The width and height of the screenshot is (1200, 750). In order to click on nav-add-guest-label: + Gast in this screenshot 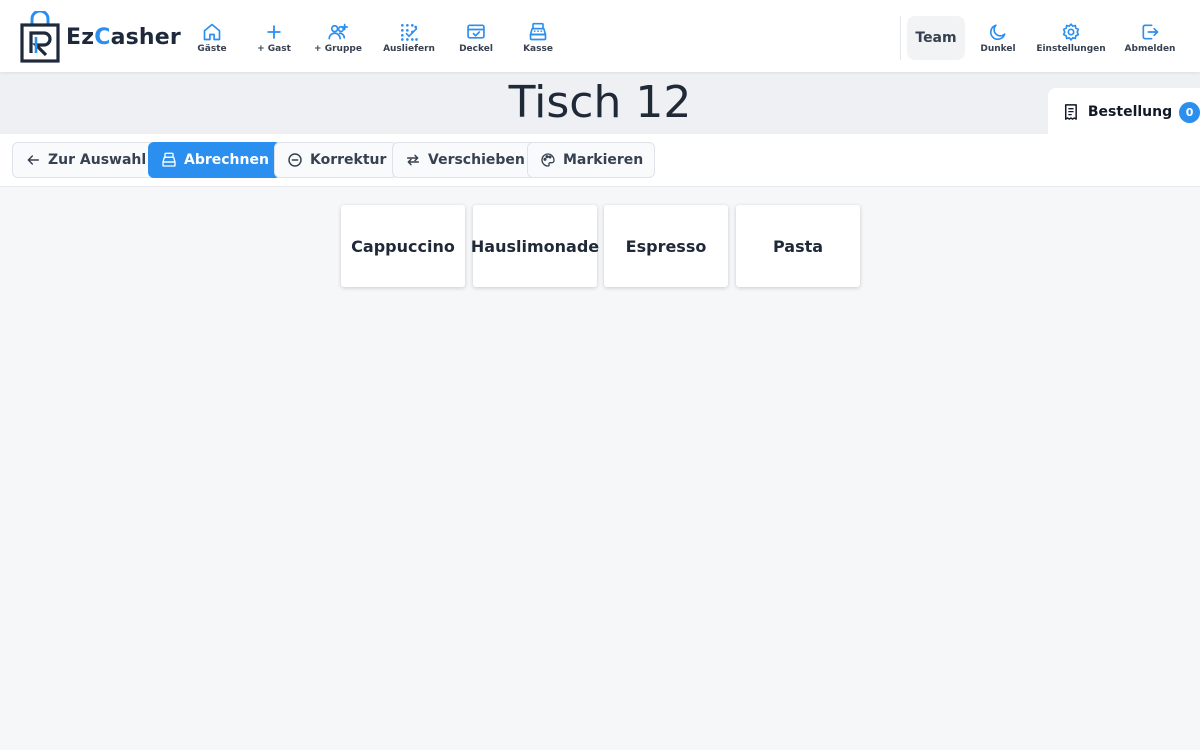, I will do `click(274, 49)`.